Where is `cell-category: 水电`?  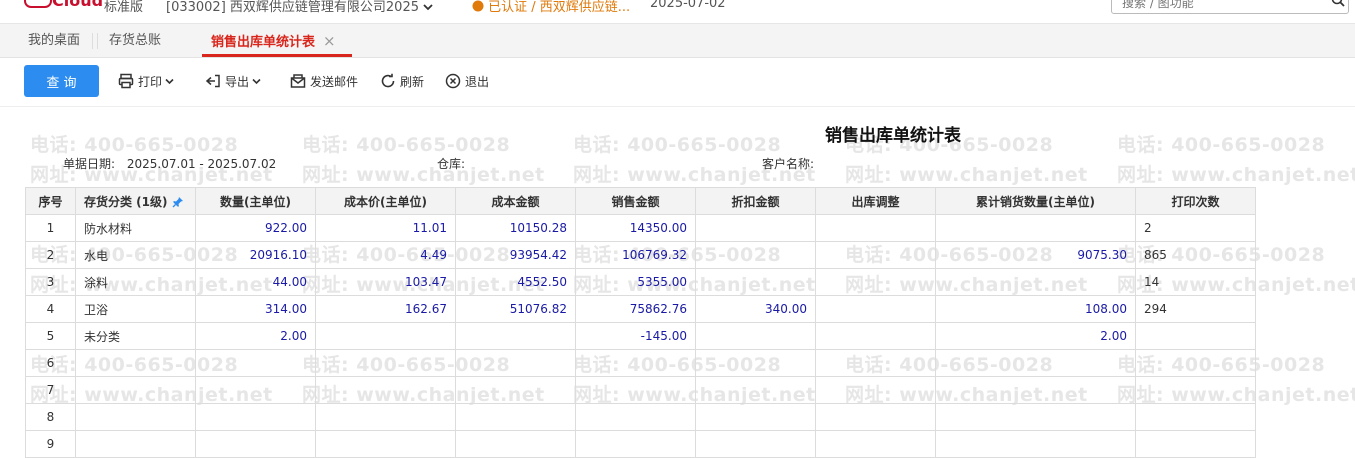 cell-category: 水电 is located at coordinates (135, 255).